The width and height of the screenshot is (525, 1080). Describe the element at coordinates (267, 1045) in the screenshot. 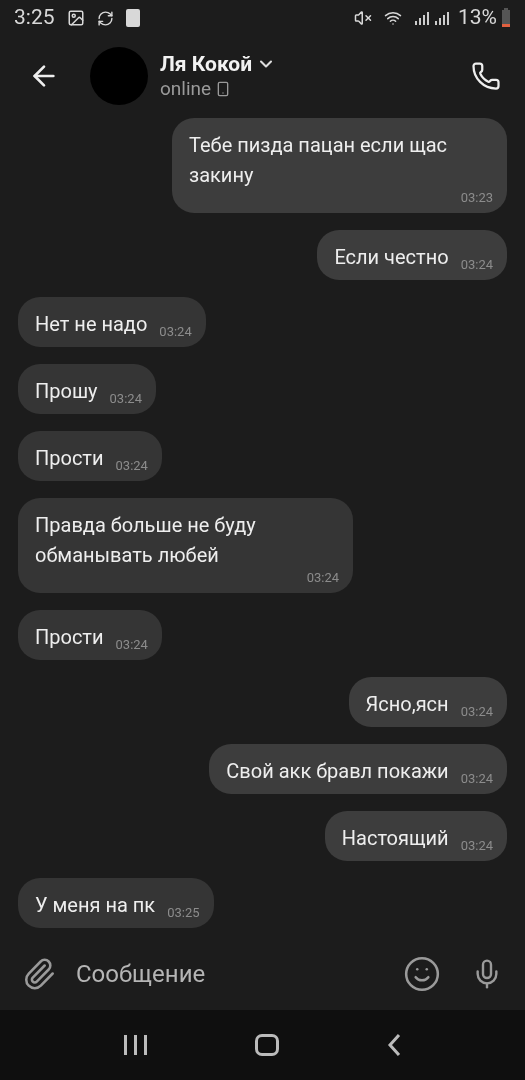

I see `home-button` at that location.